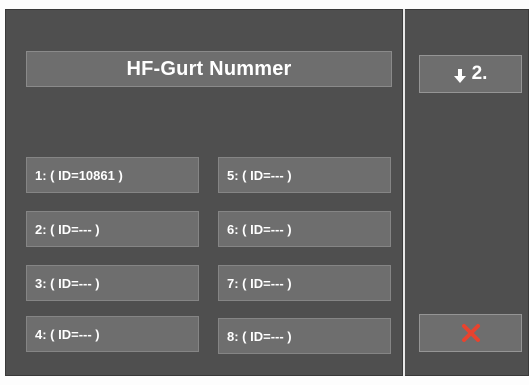  I want to click on slot-button-7: 7: ( ID=--- ), so click(304, 283).